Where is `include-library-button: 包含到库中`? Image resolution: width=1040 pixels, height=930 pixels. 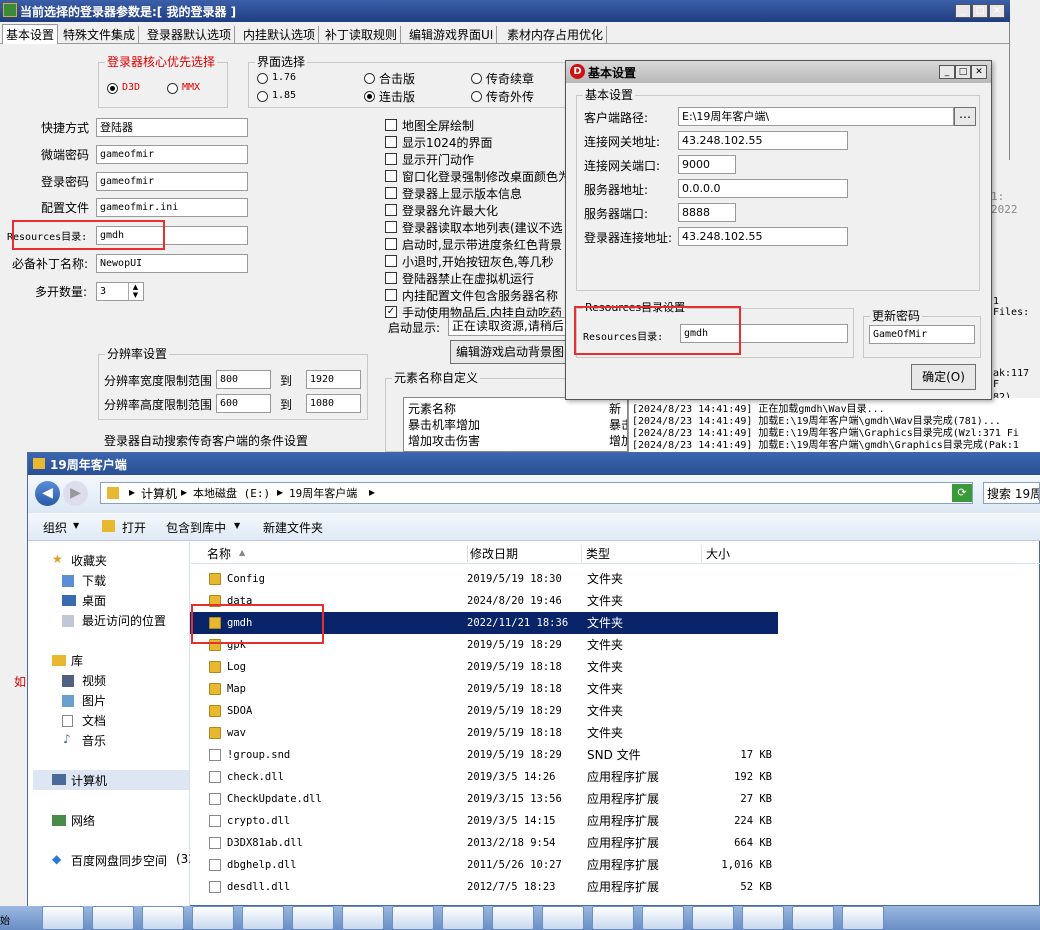
include-library-button: 包含到库中 is located at coordinates (196, 527).